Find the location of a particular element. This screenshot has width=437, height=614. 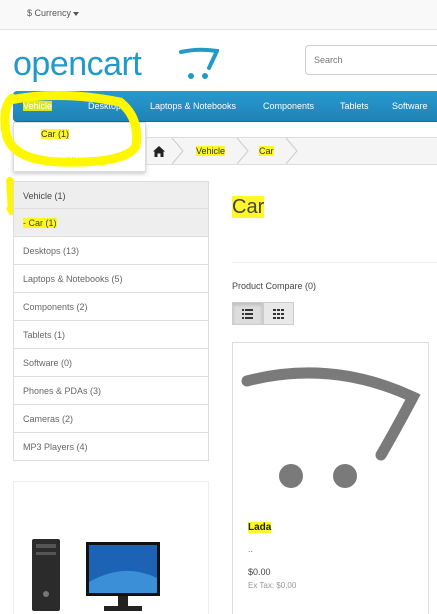

highlight-scribble is located at coordinates (71, 128).